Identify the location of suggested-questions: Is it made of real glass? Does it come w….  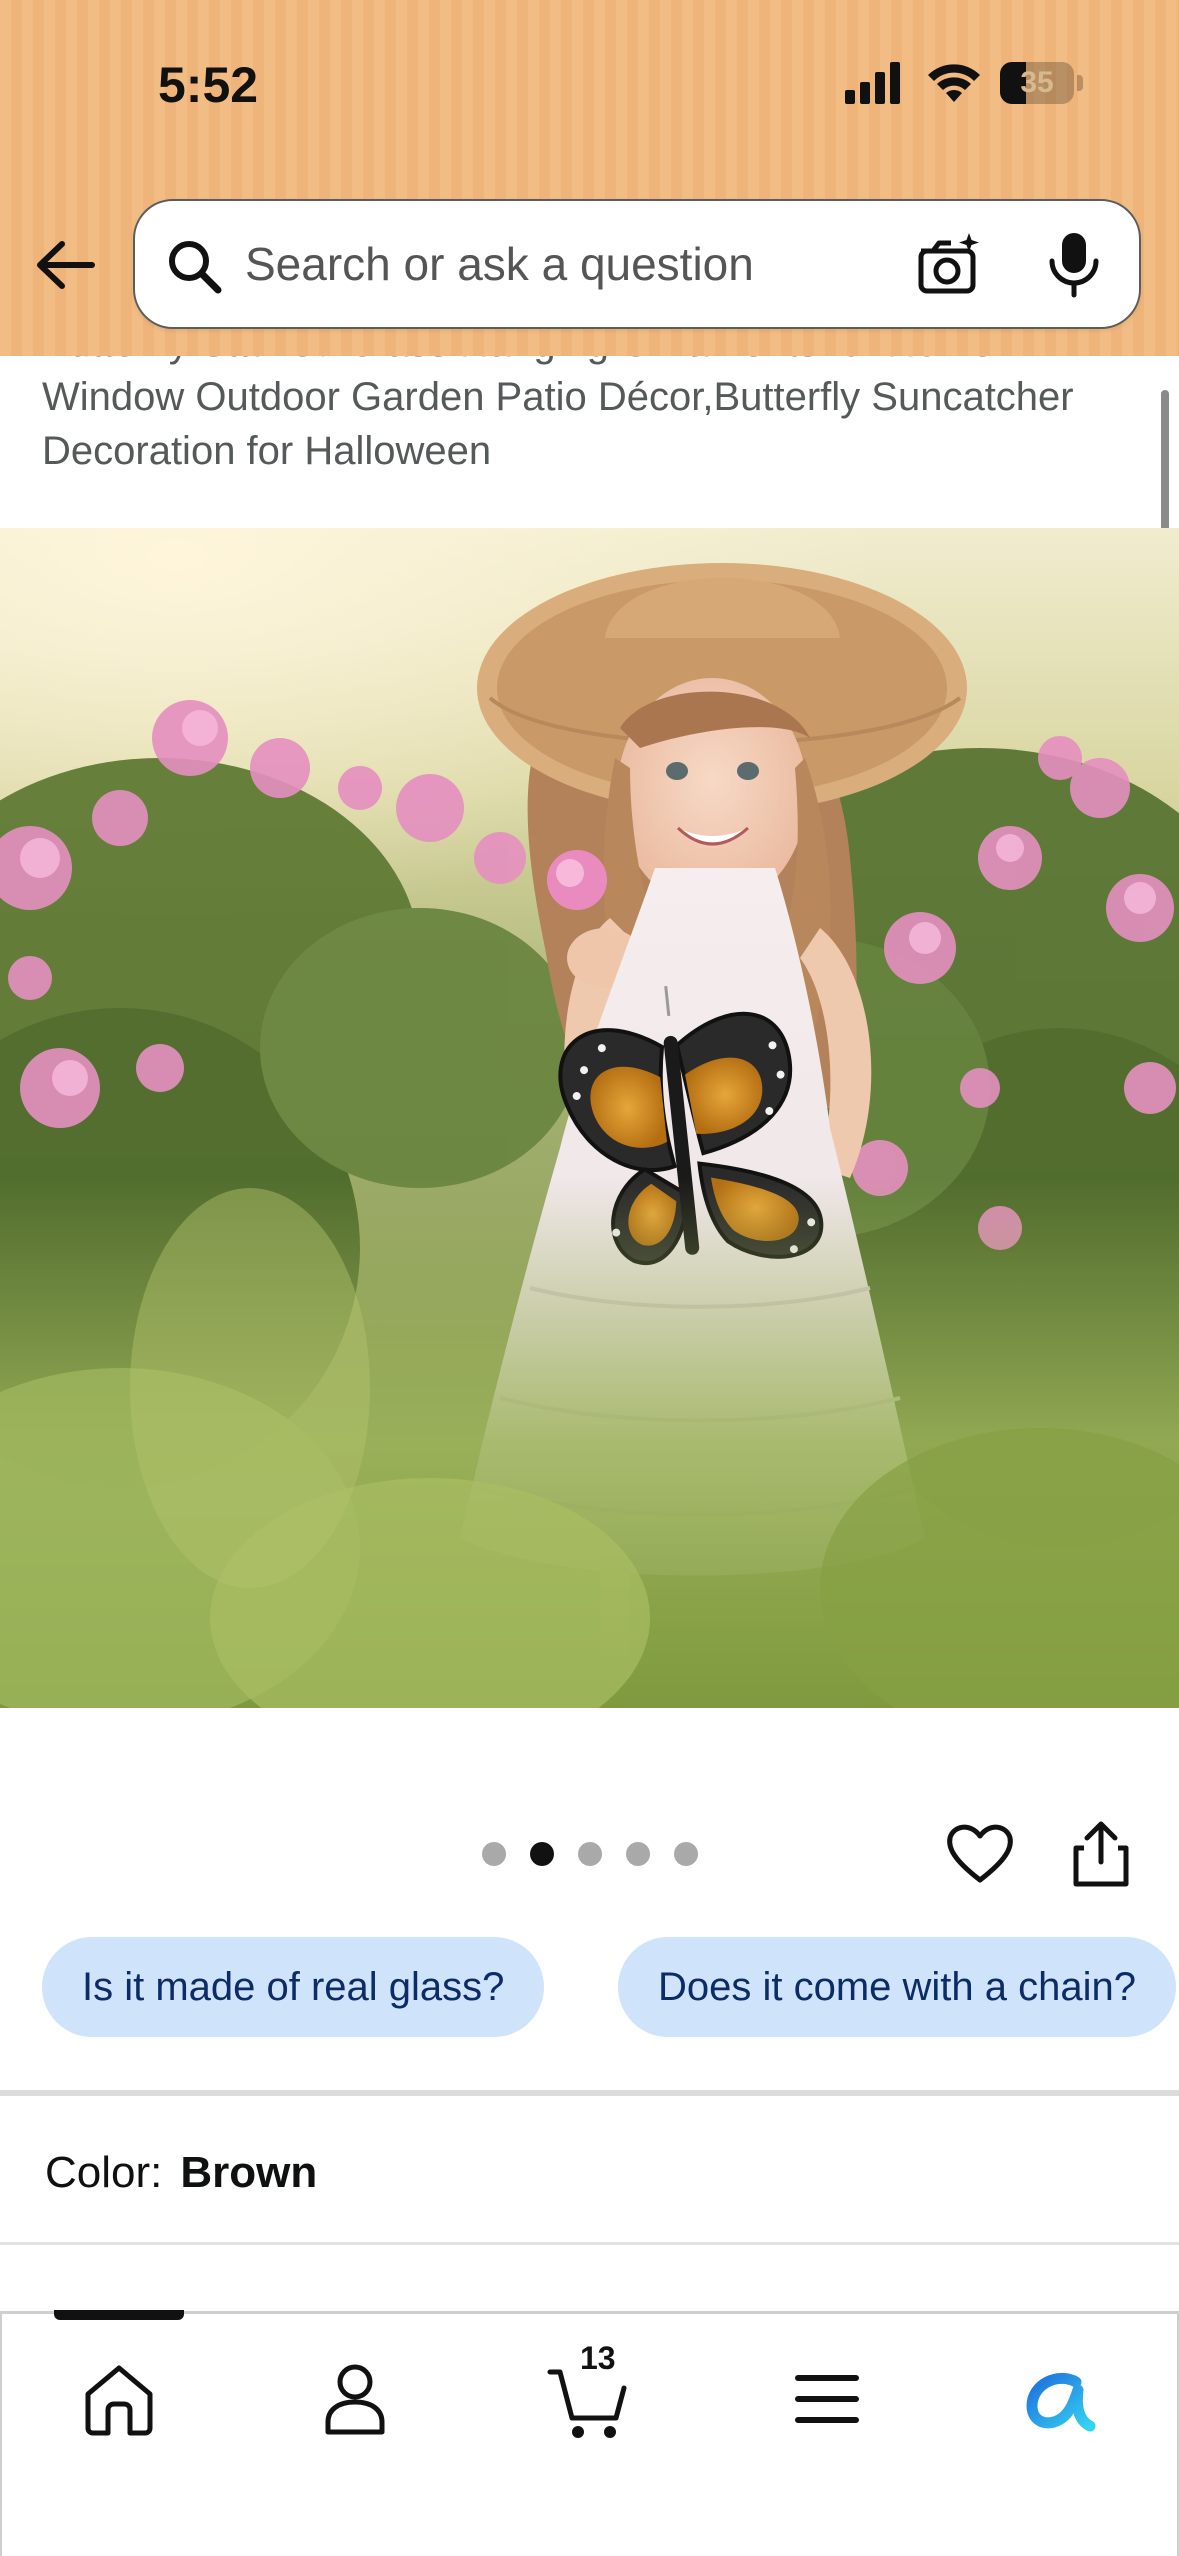
(589, 1990).